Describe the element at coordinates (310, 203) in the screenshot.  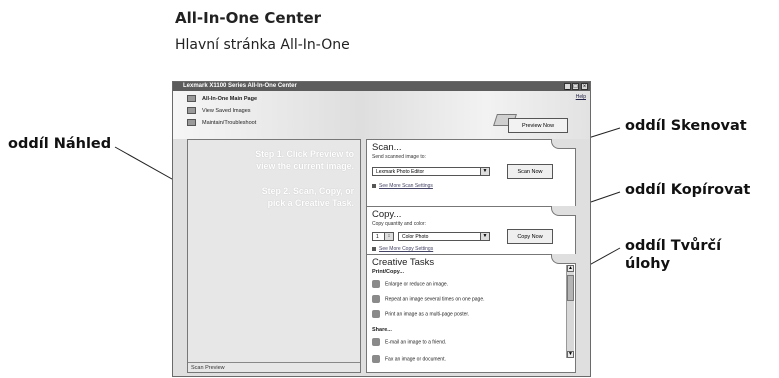
I see `step2-line2: pick a Creative Task.` at that location.